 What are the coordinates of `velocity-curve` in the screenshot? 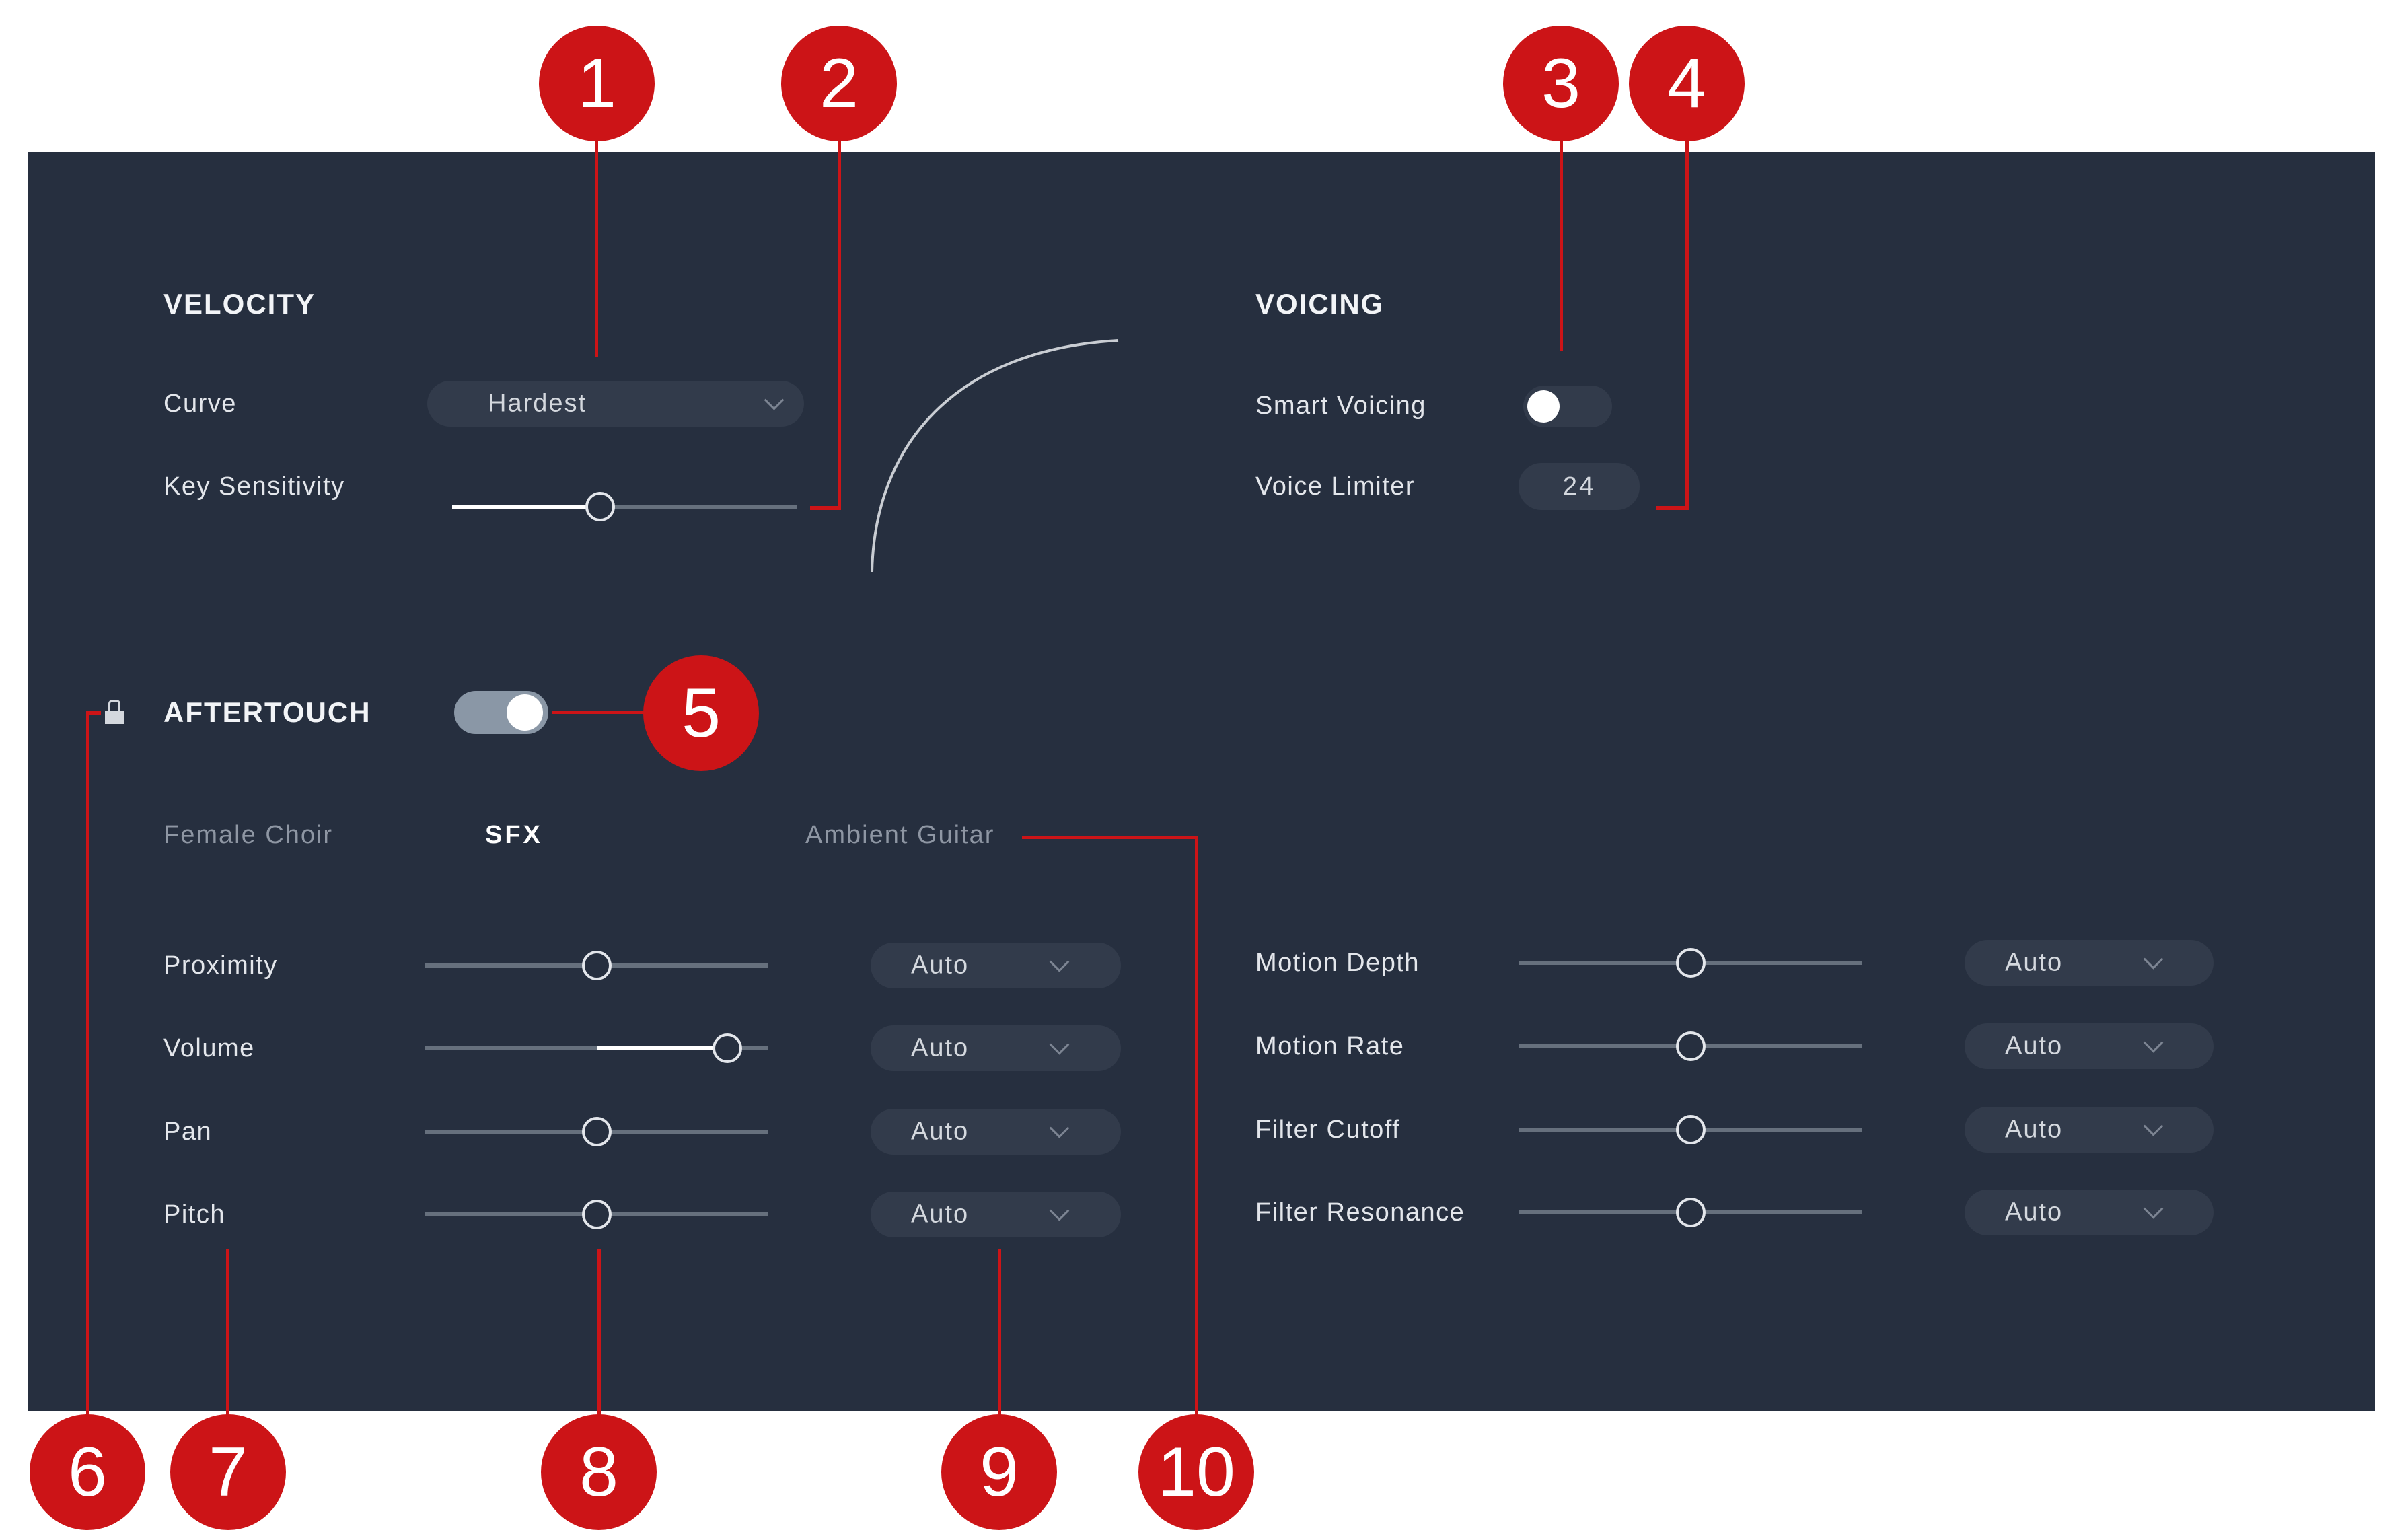 It's located at (995, 456).